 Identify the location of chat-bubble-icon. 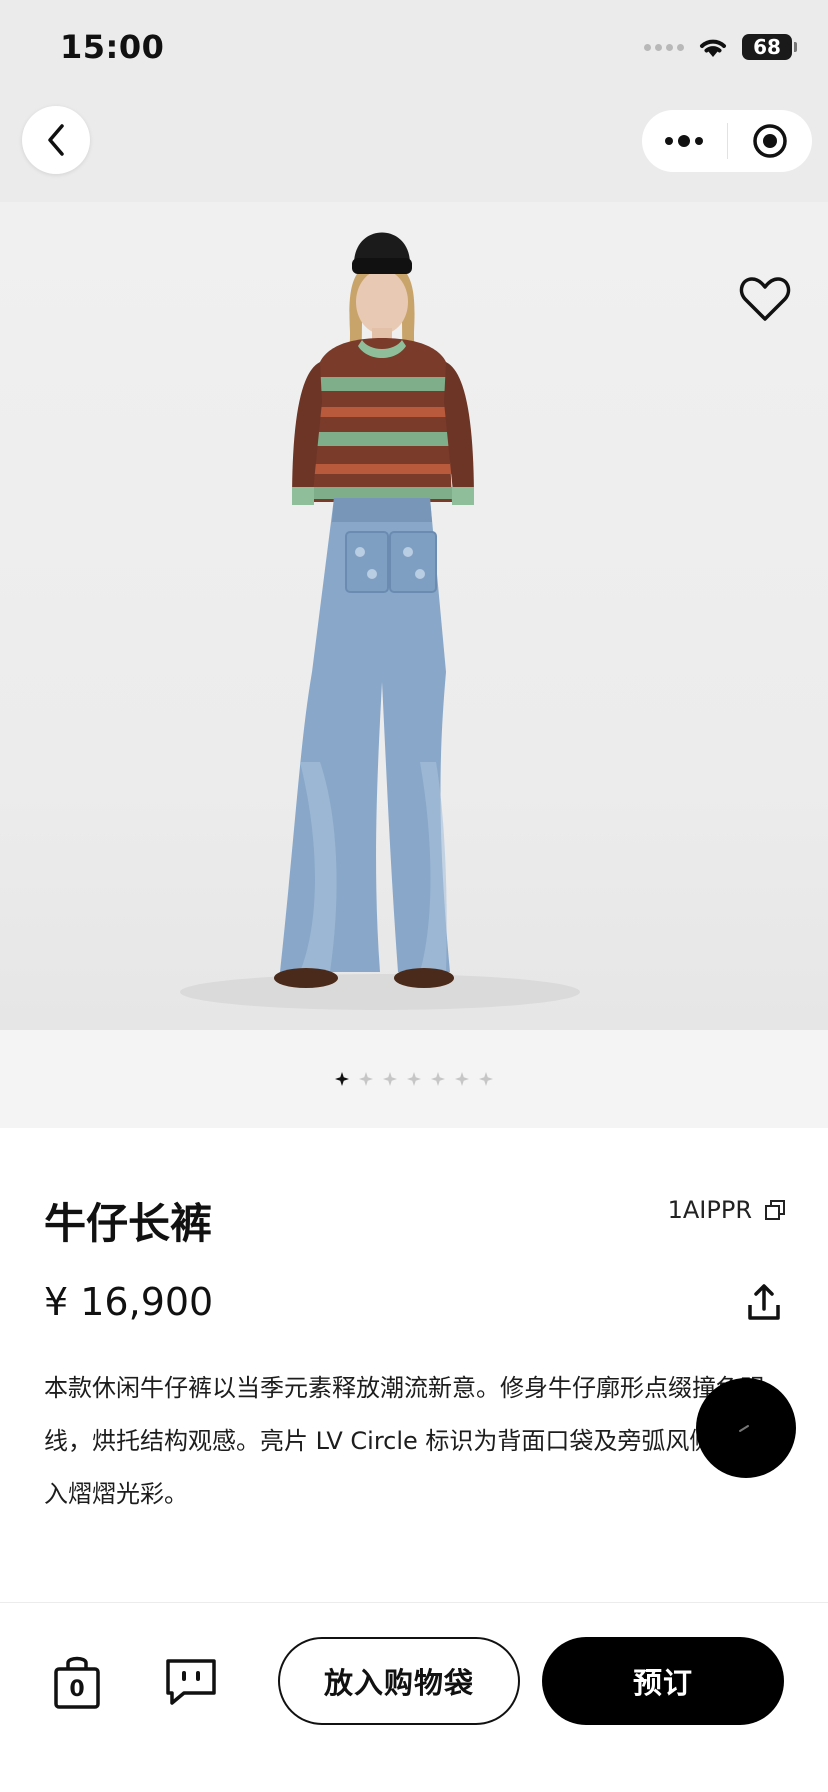
(744, 1428).